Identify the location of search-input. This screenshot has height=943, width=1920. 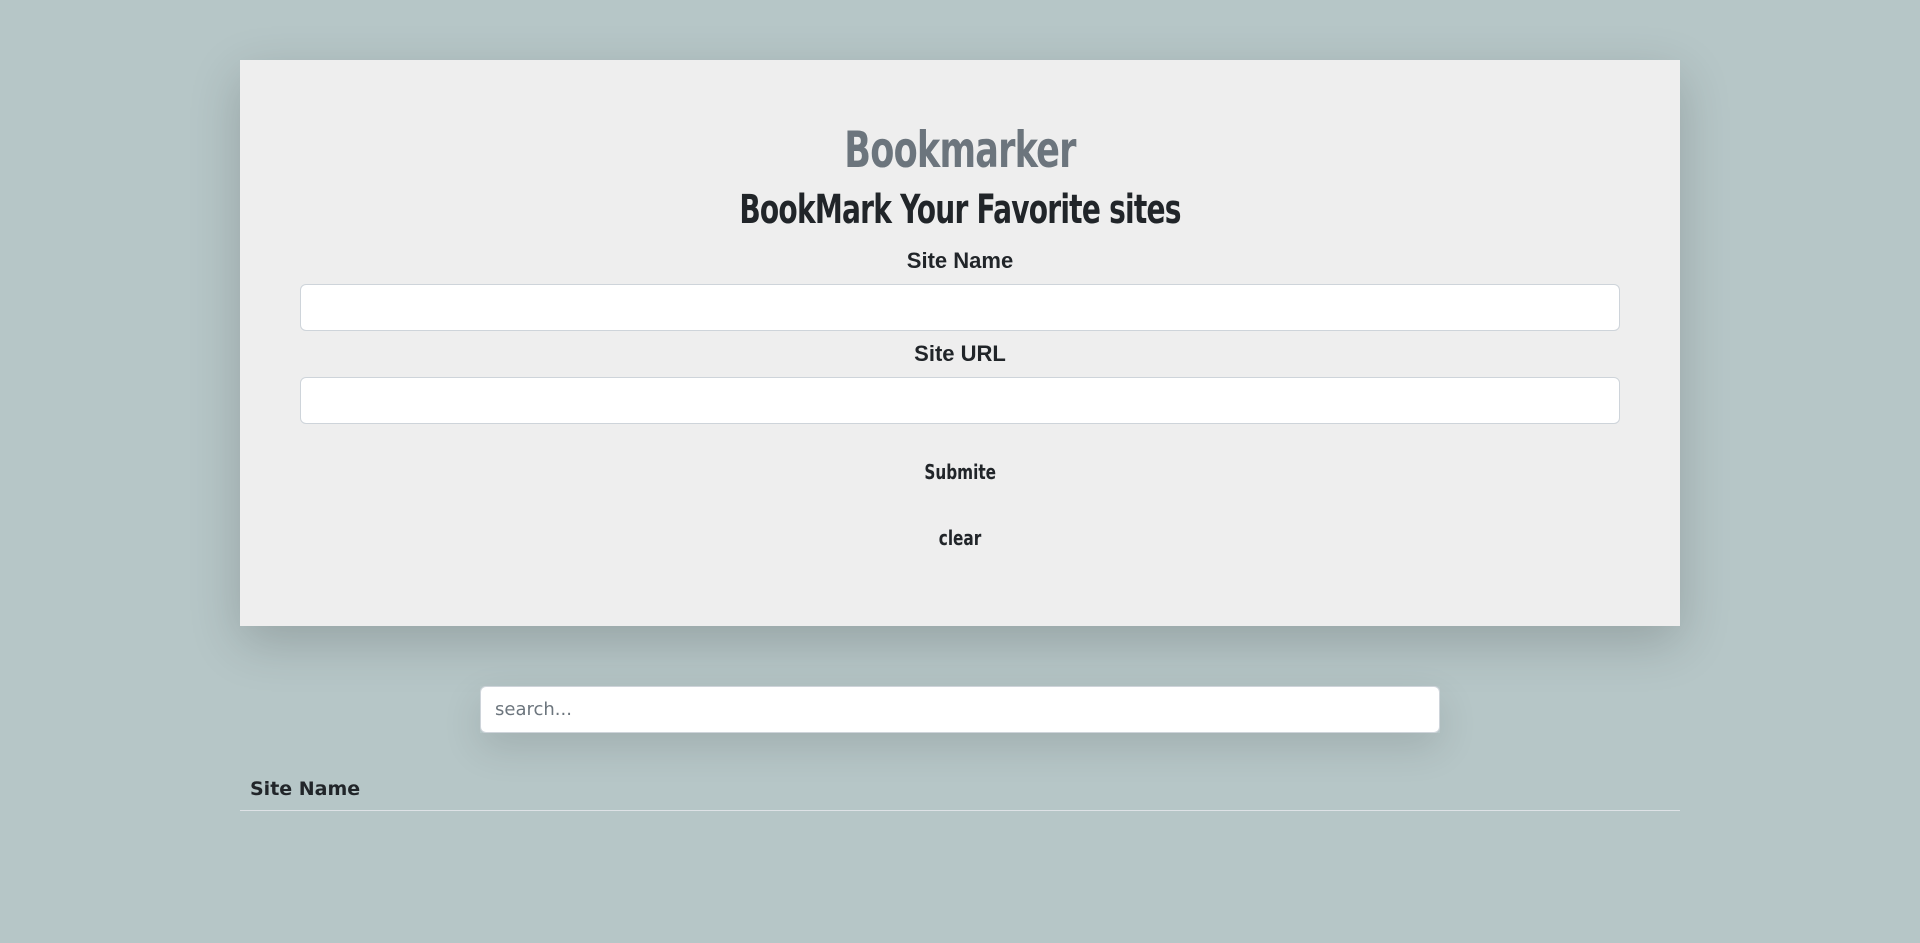
(960, 709).